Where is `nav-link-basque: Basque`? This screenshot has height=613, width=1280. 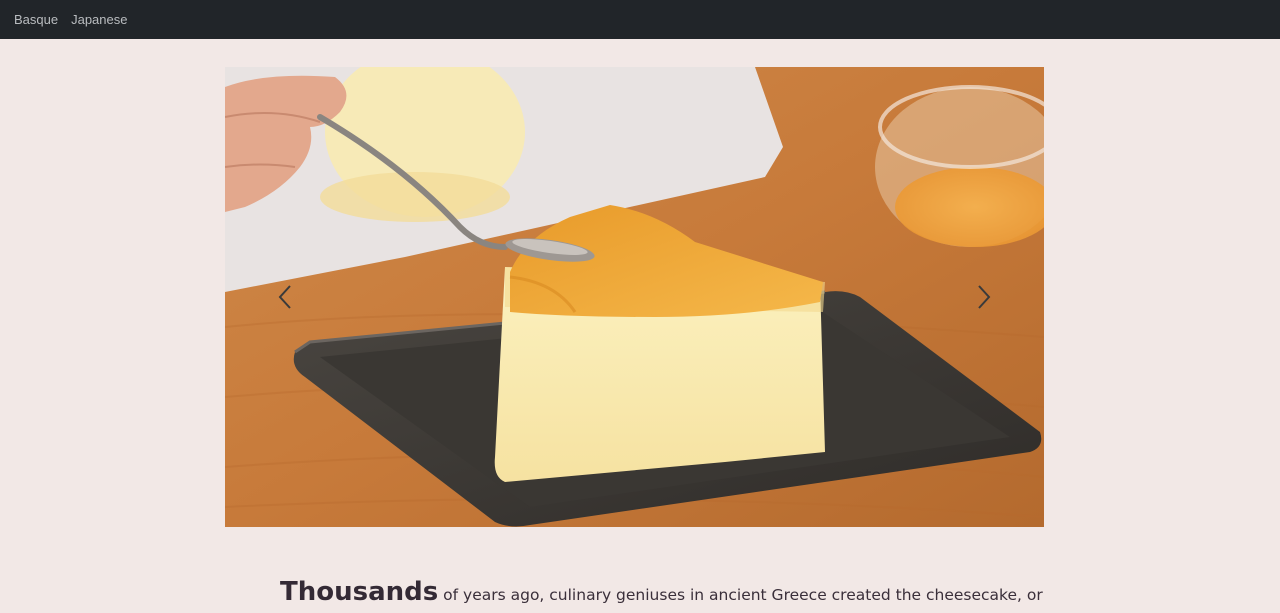 nav-link-basque: Basque is located at coordinates (36, 19).